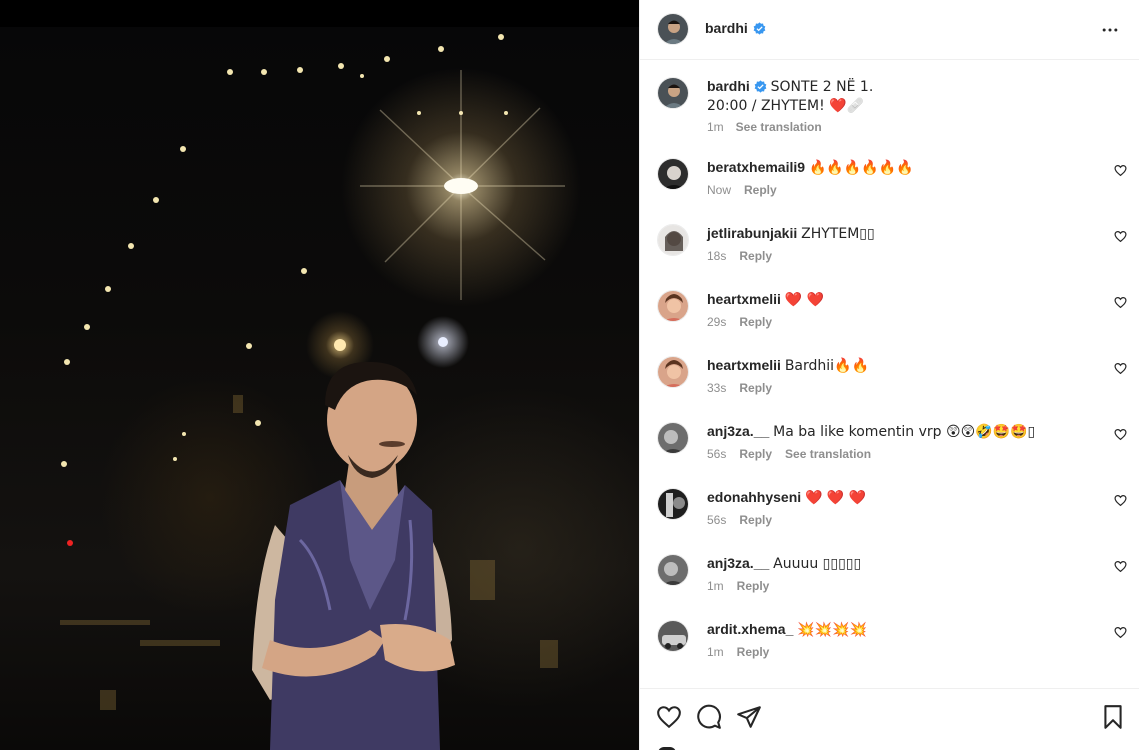 The height and width of the screenshot is (750, 1139). I want to click on comment-meta: 18s Reply, so click(739, 256).